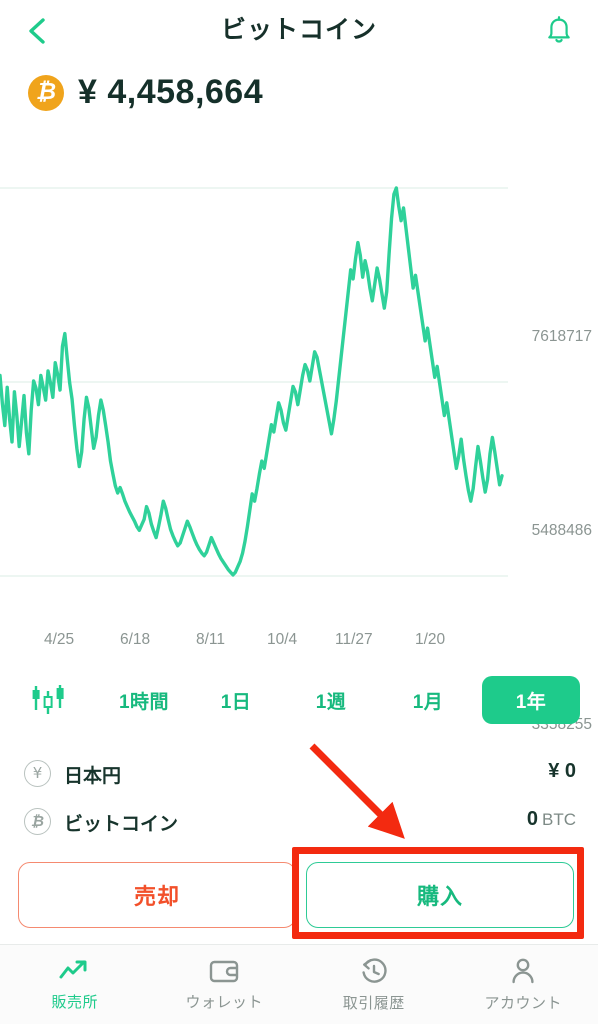  Describe the element at coordinates (171, 92) in the screenshot. I see `current-price: ¥ 4,458,664` at that location.